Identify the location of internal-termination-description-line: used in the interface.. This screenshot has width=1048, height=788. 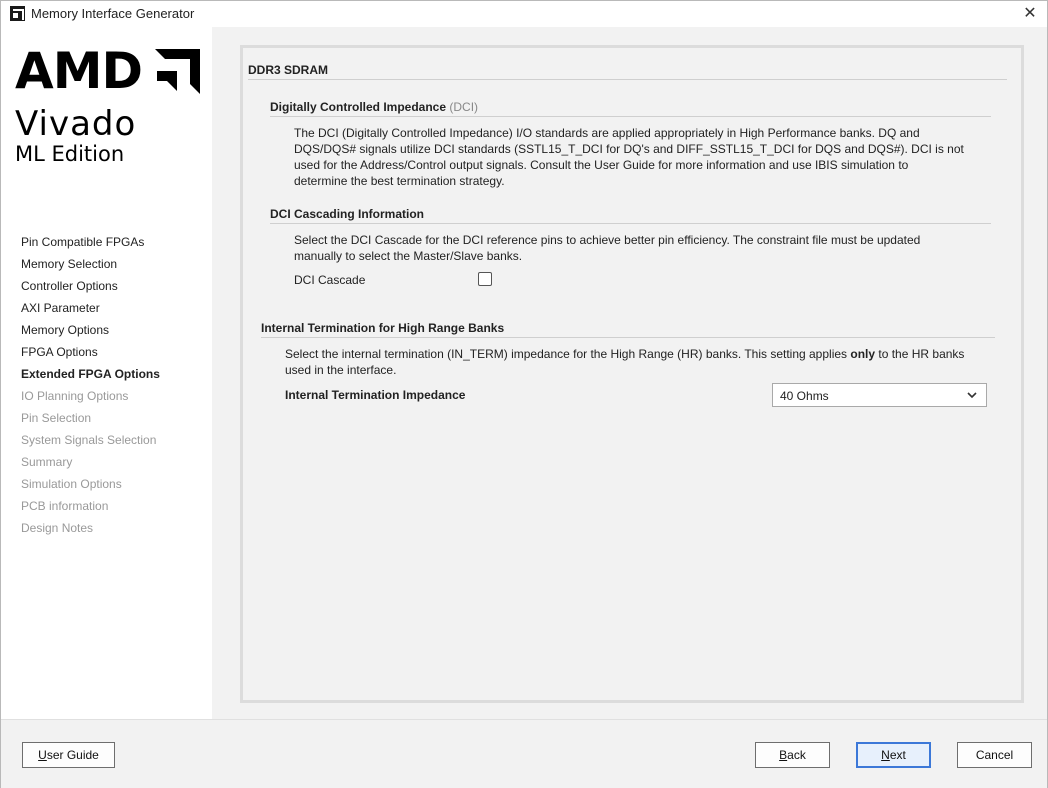
(341, 370).